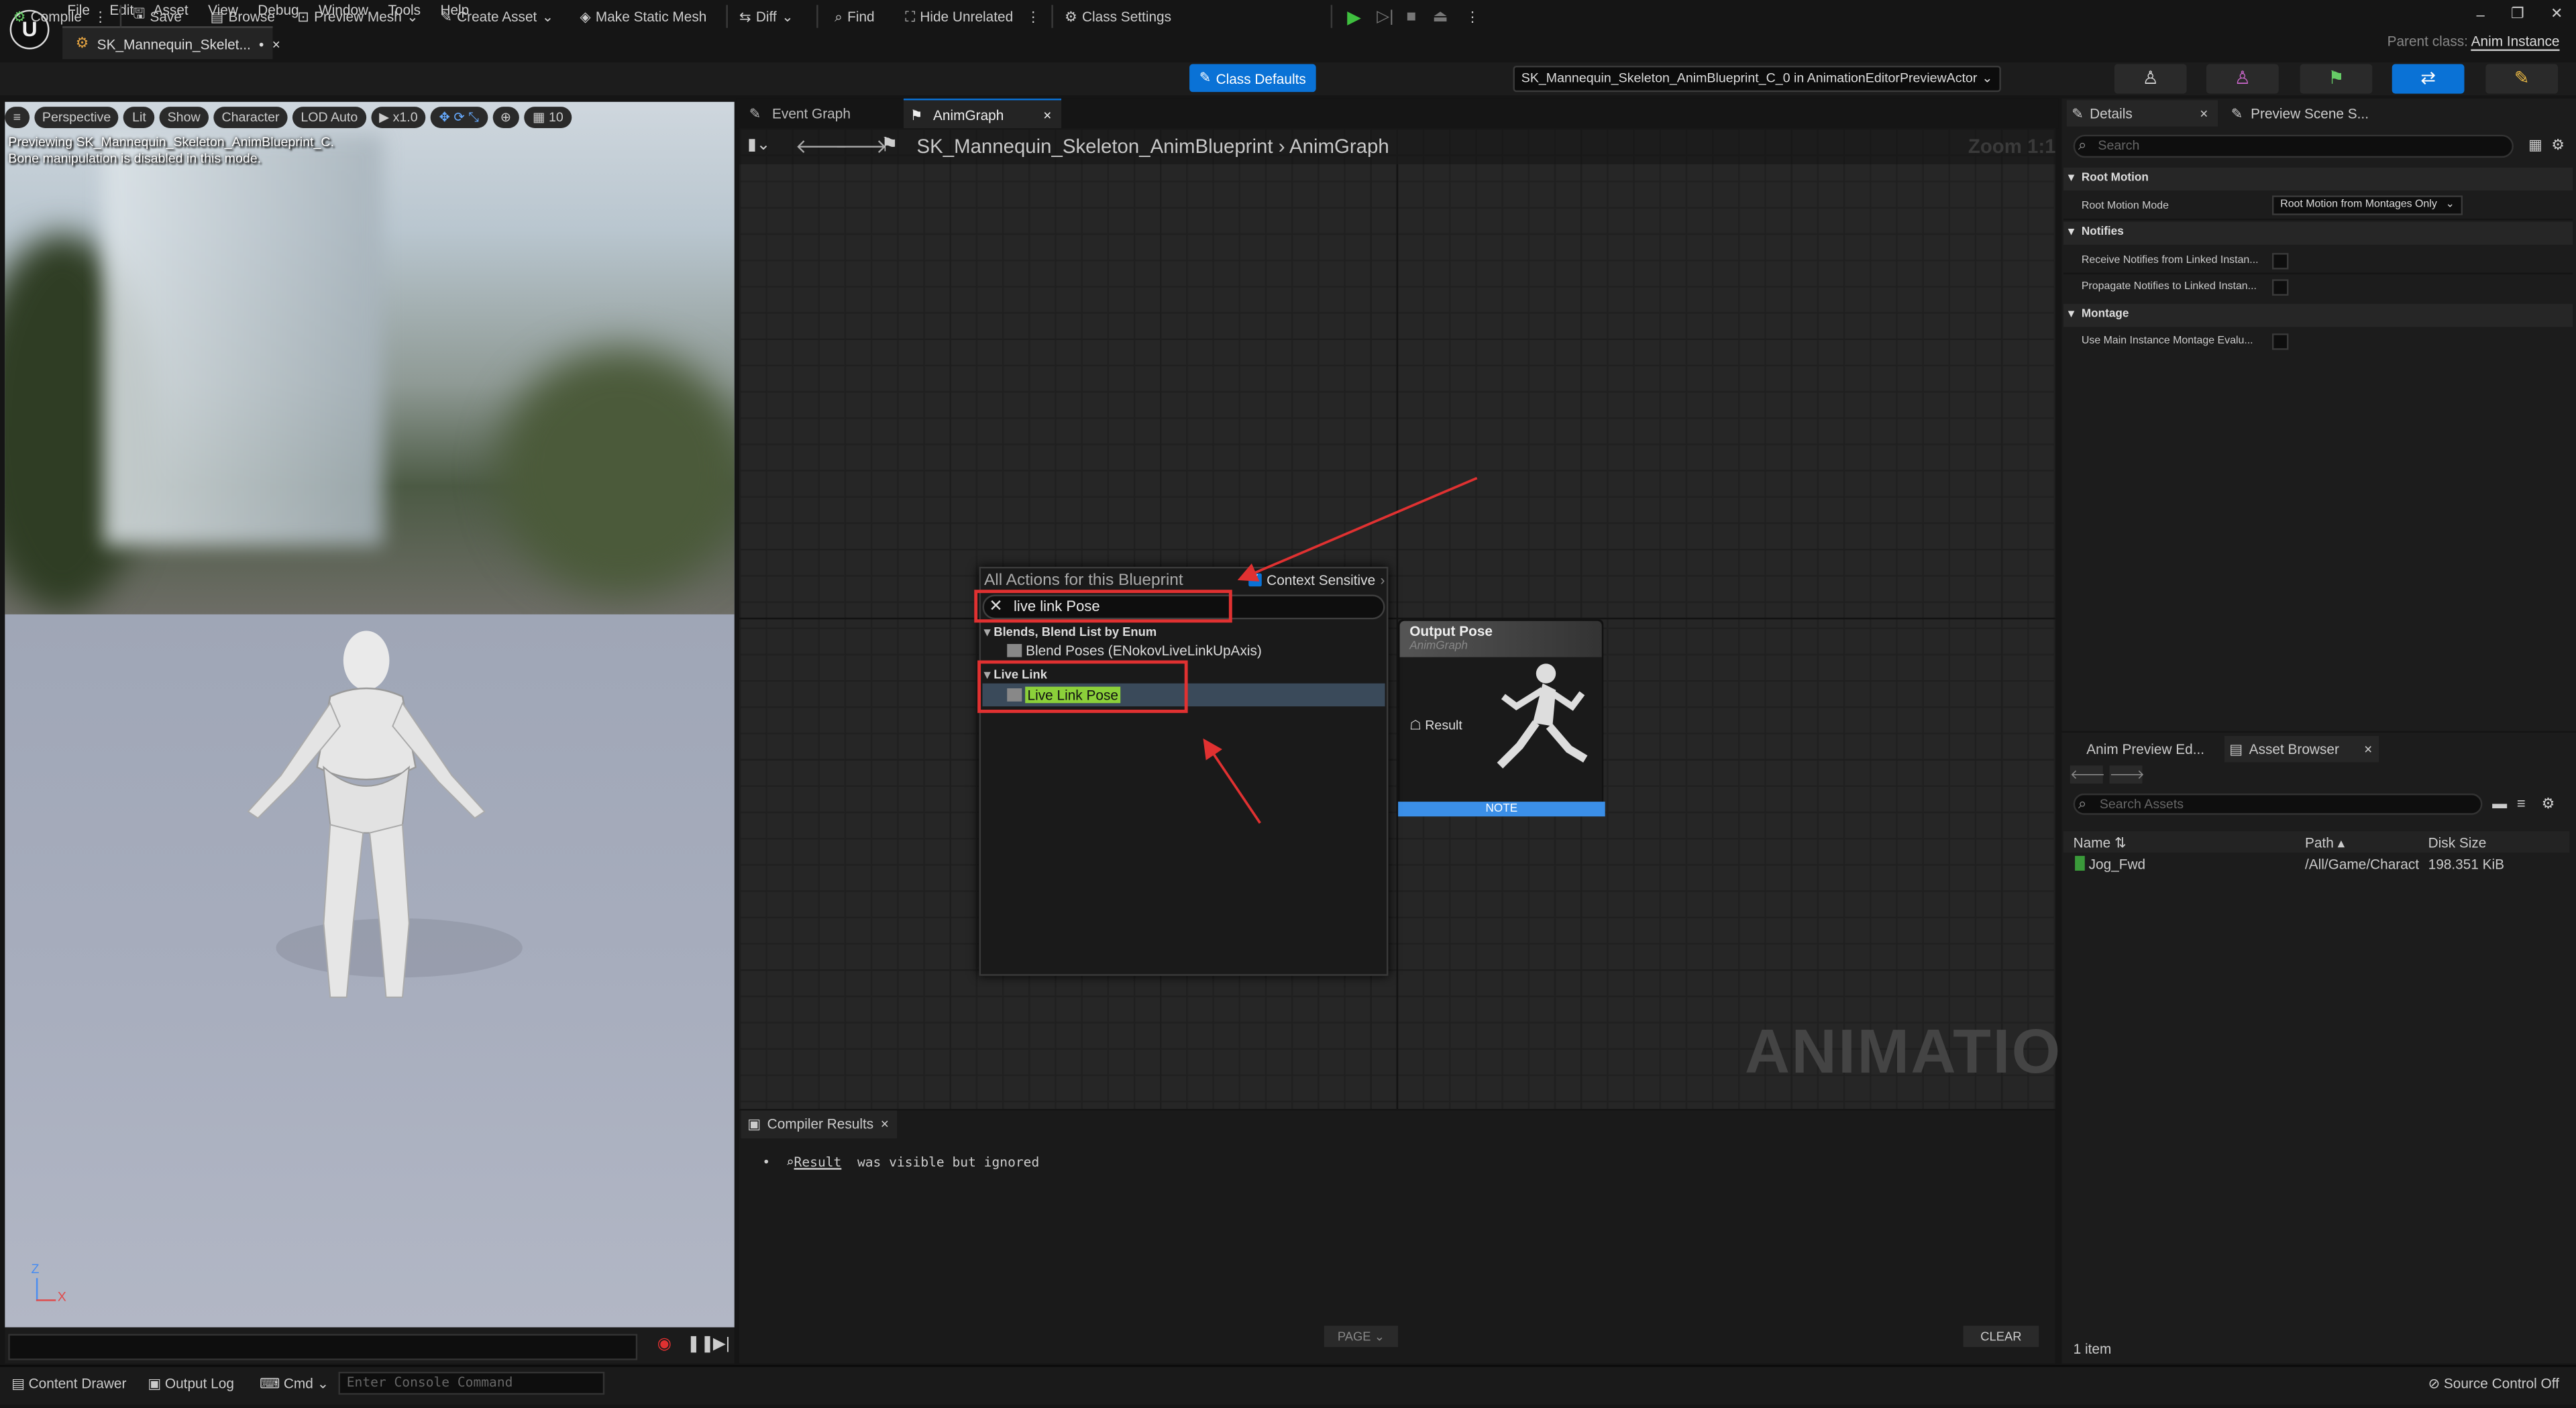 Image resolution: width=2576 pixels, height=1408 pixels. Describe the element at coordinates (2001, 1336) in the screenshot. I see `clear-button: CLEAR` at that location.